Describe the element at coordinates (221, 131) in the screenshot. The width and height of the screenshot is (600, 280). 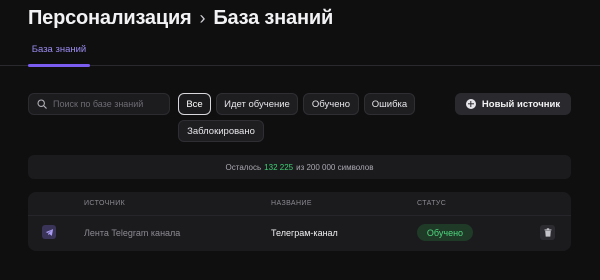
I see `filter-blocked: Заблокировано` at that location.